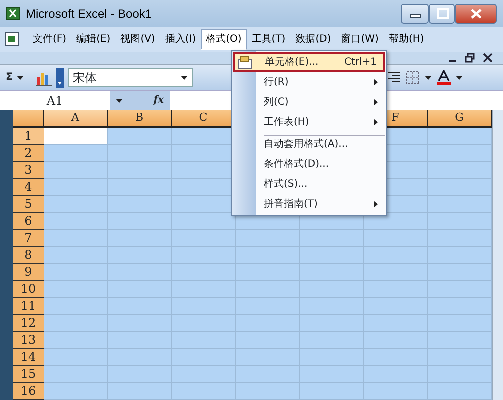 Image resolution: width=503 pixels, height=400 pixels. I want to click on menu-item: 工具(T), so click(268, 39).